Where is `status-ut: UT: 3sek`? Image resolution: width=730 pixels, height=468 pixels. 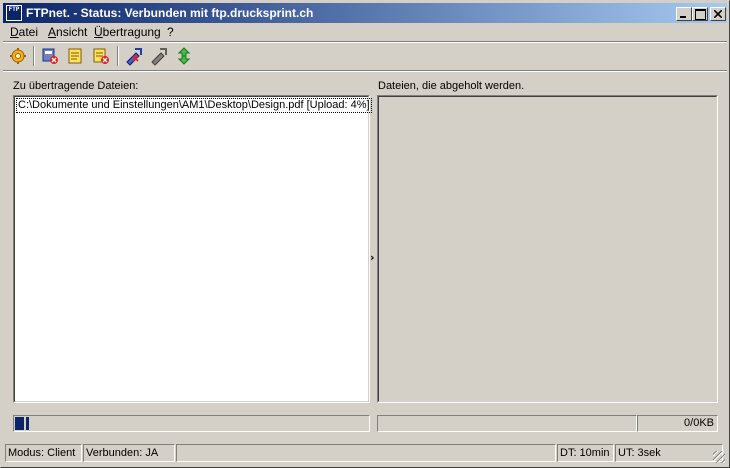 status-ut: UT: 3sek is located at coordinates (669, 453).